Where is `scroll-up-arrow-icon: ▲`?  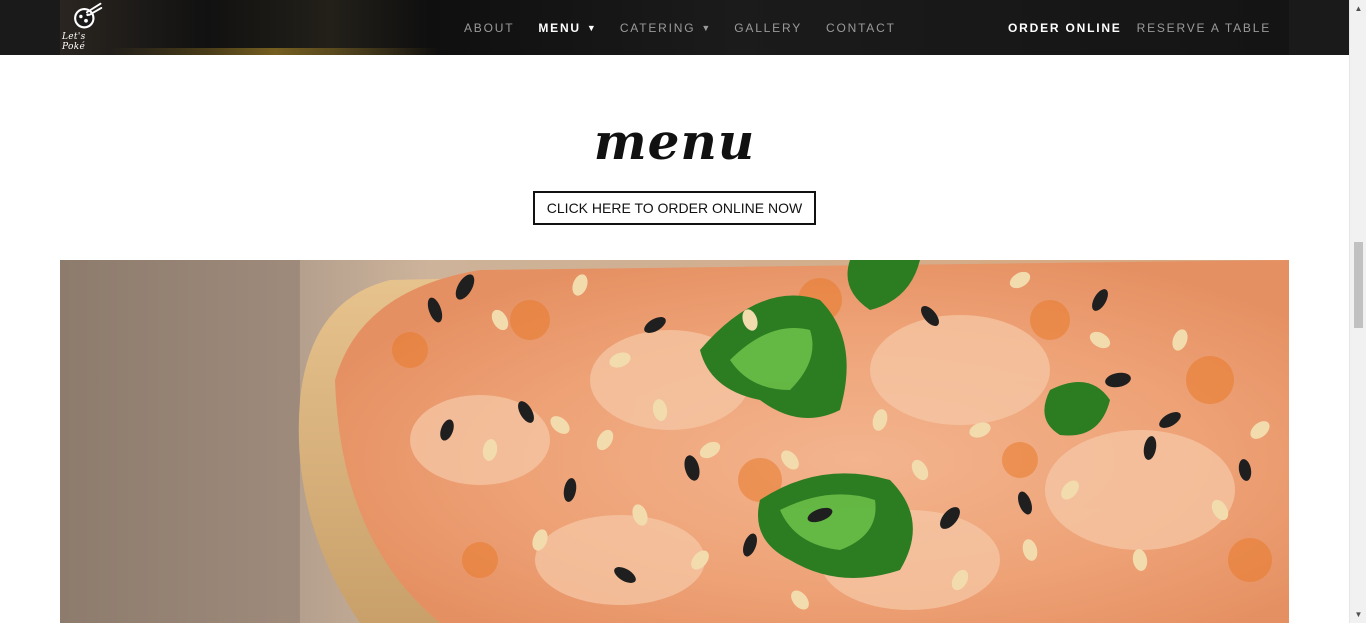
scroll-up-arrow-icon: ▲ is located at coordinates (1358, 8).